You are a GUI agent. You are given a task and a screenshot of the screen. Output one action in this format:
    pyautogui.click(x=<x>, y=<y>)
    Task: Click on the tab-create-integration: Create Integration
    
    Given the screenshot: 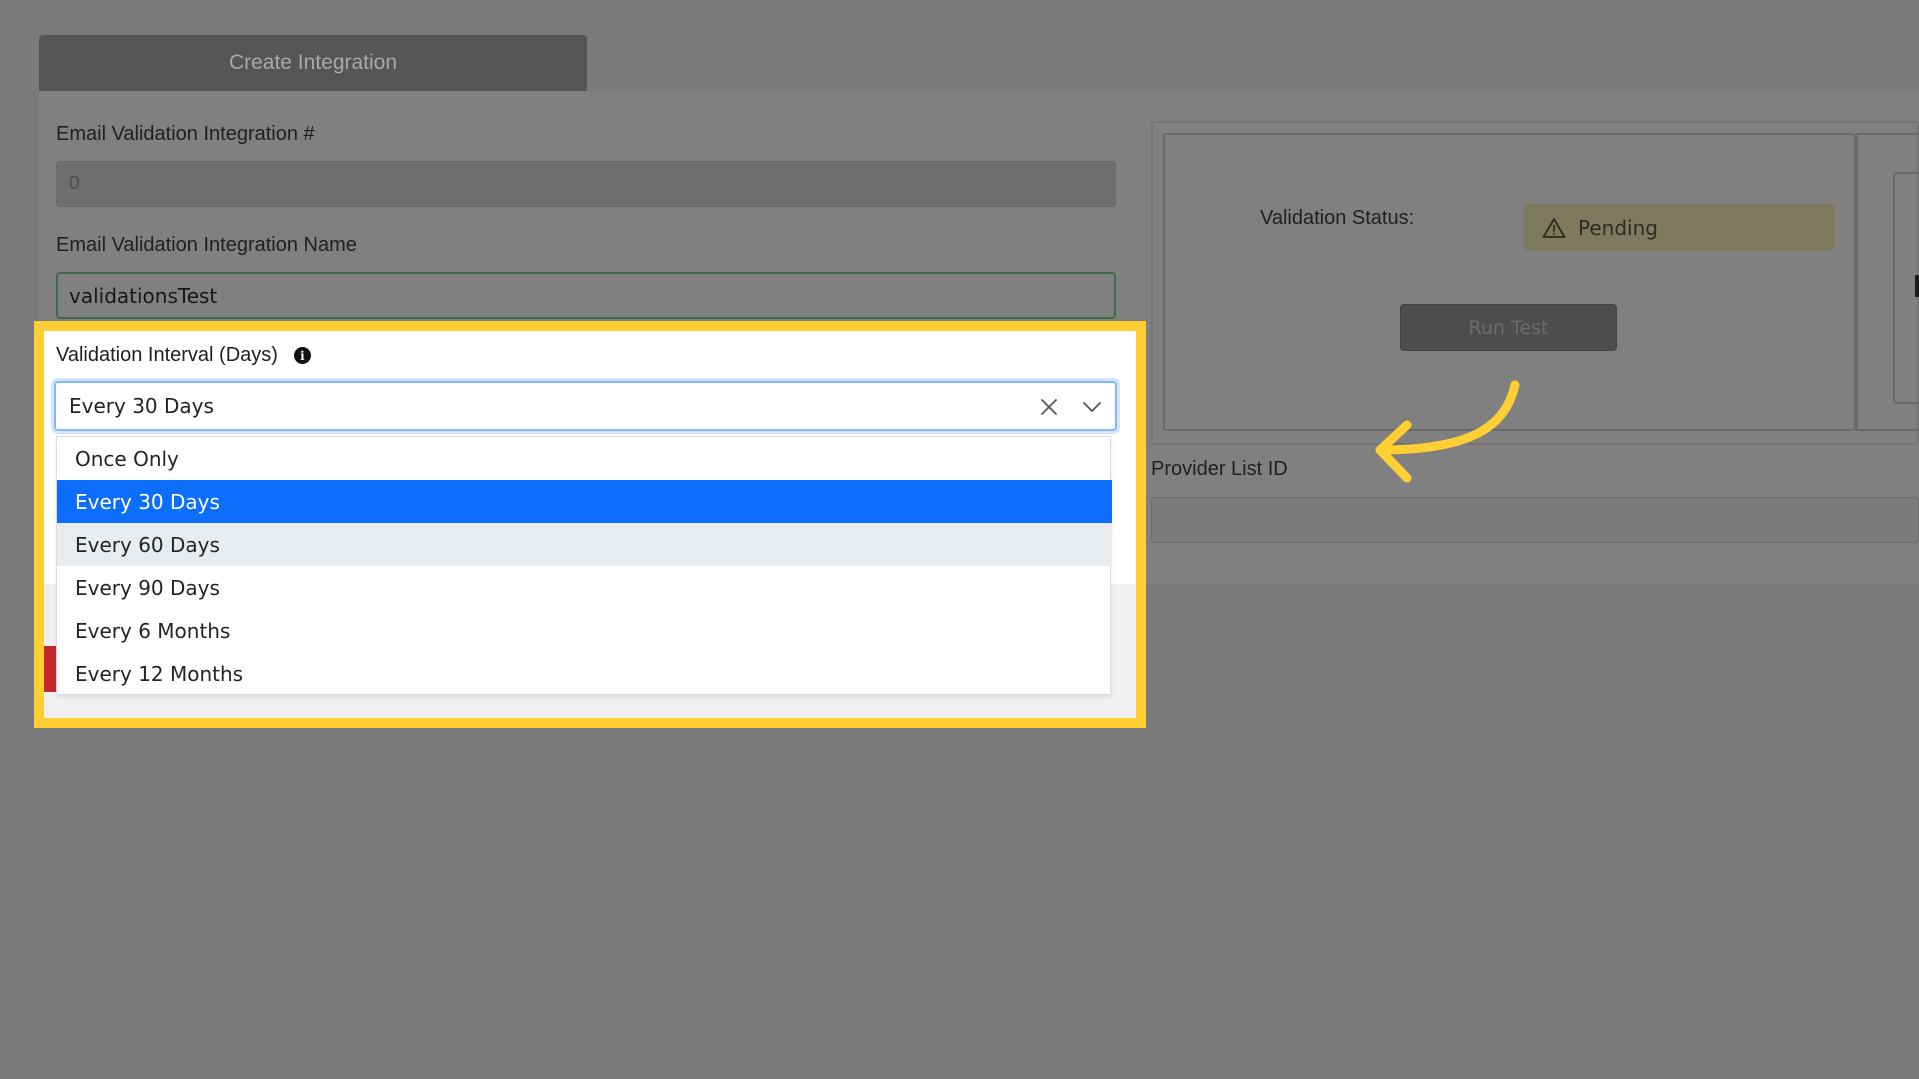 What is the action you would take?
    pyautogui.click(x=313, y=63)
    